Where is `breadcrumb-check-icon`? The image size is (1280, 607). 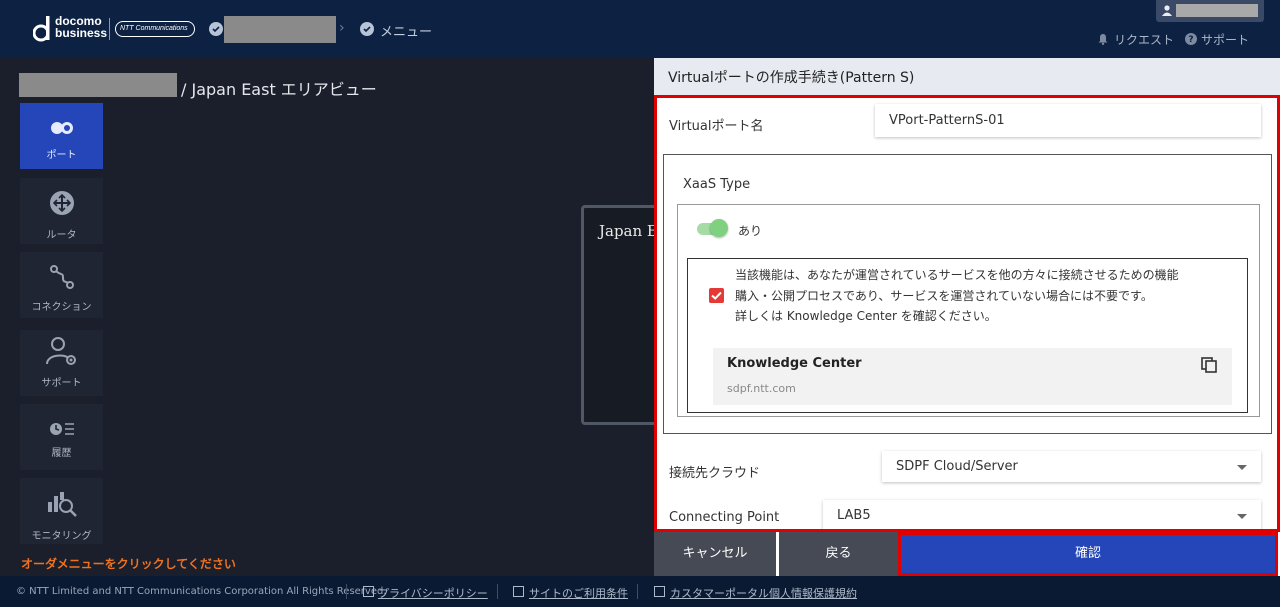 breadcrumb-check-icon is located at coordinates (216, 29).